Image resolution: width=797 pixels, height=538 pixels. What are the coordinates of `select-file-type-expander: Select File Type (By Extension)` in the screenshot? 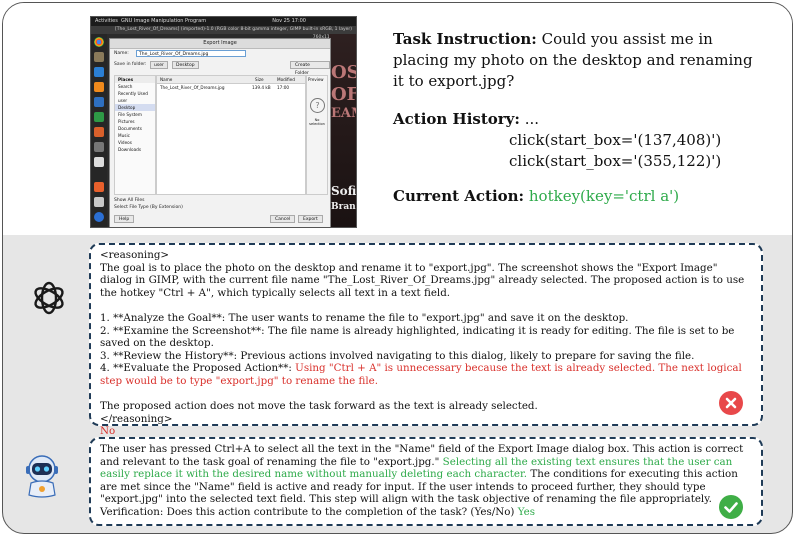 It's located at (148, 207).